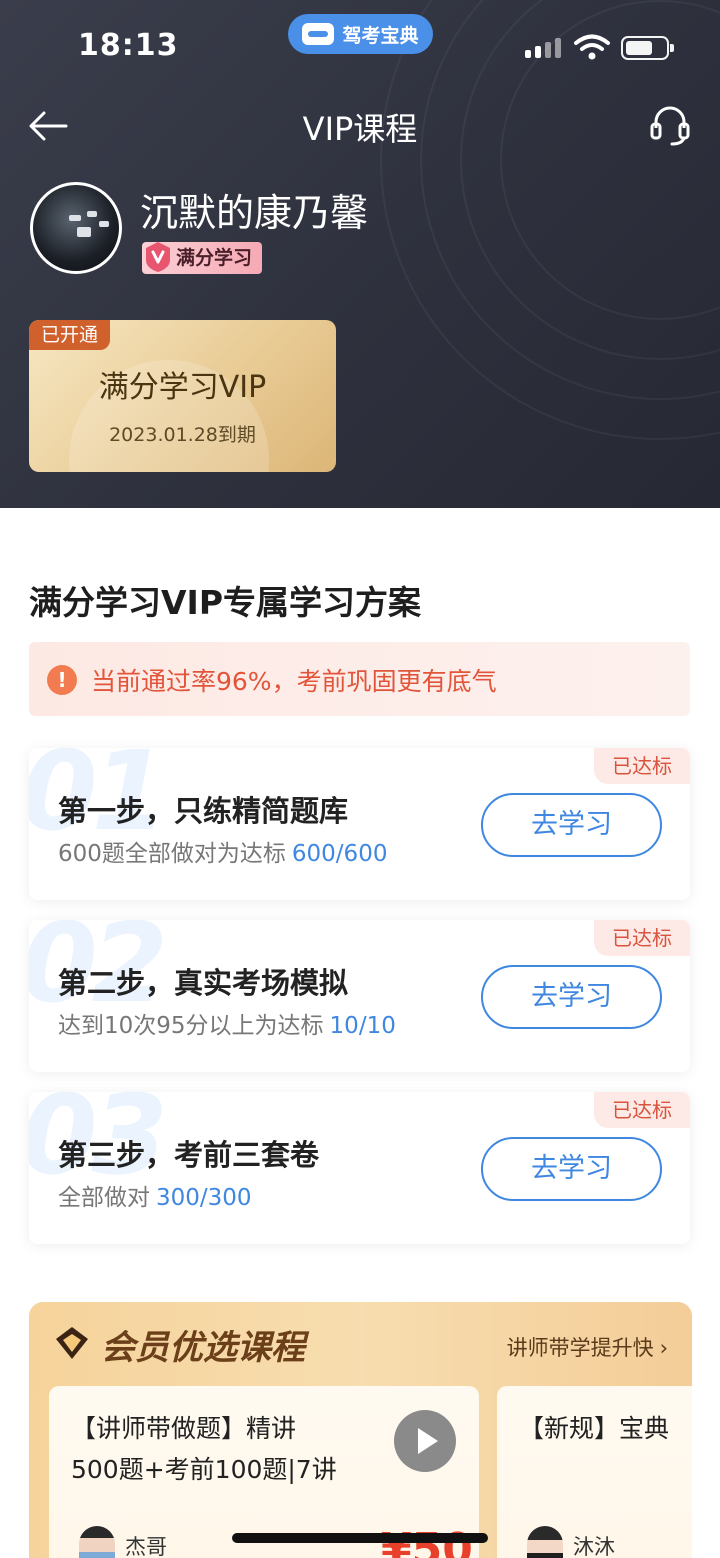 This screenshot has width=720, height=1558. Describe the element at coordinates (76, 228) in the screenshot. I see `avatar` at that location.